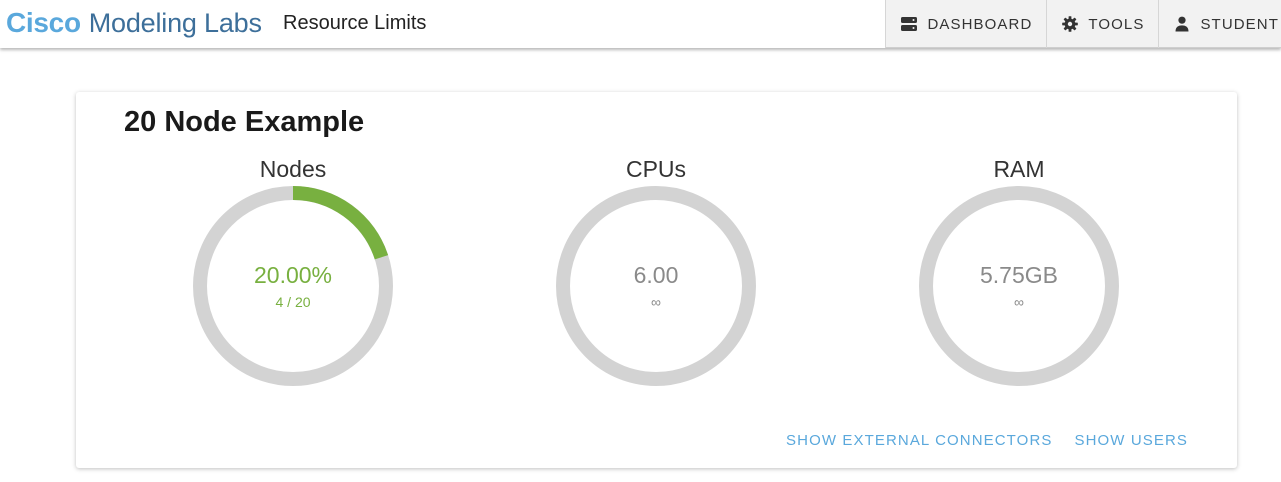 Image resolution: width=1281 pixels, height=482 pixels. I want to click on page-title: Resource Limits, so click(355, 23).